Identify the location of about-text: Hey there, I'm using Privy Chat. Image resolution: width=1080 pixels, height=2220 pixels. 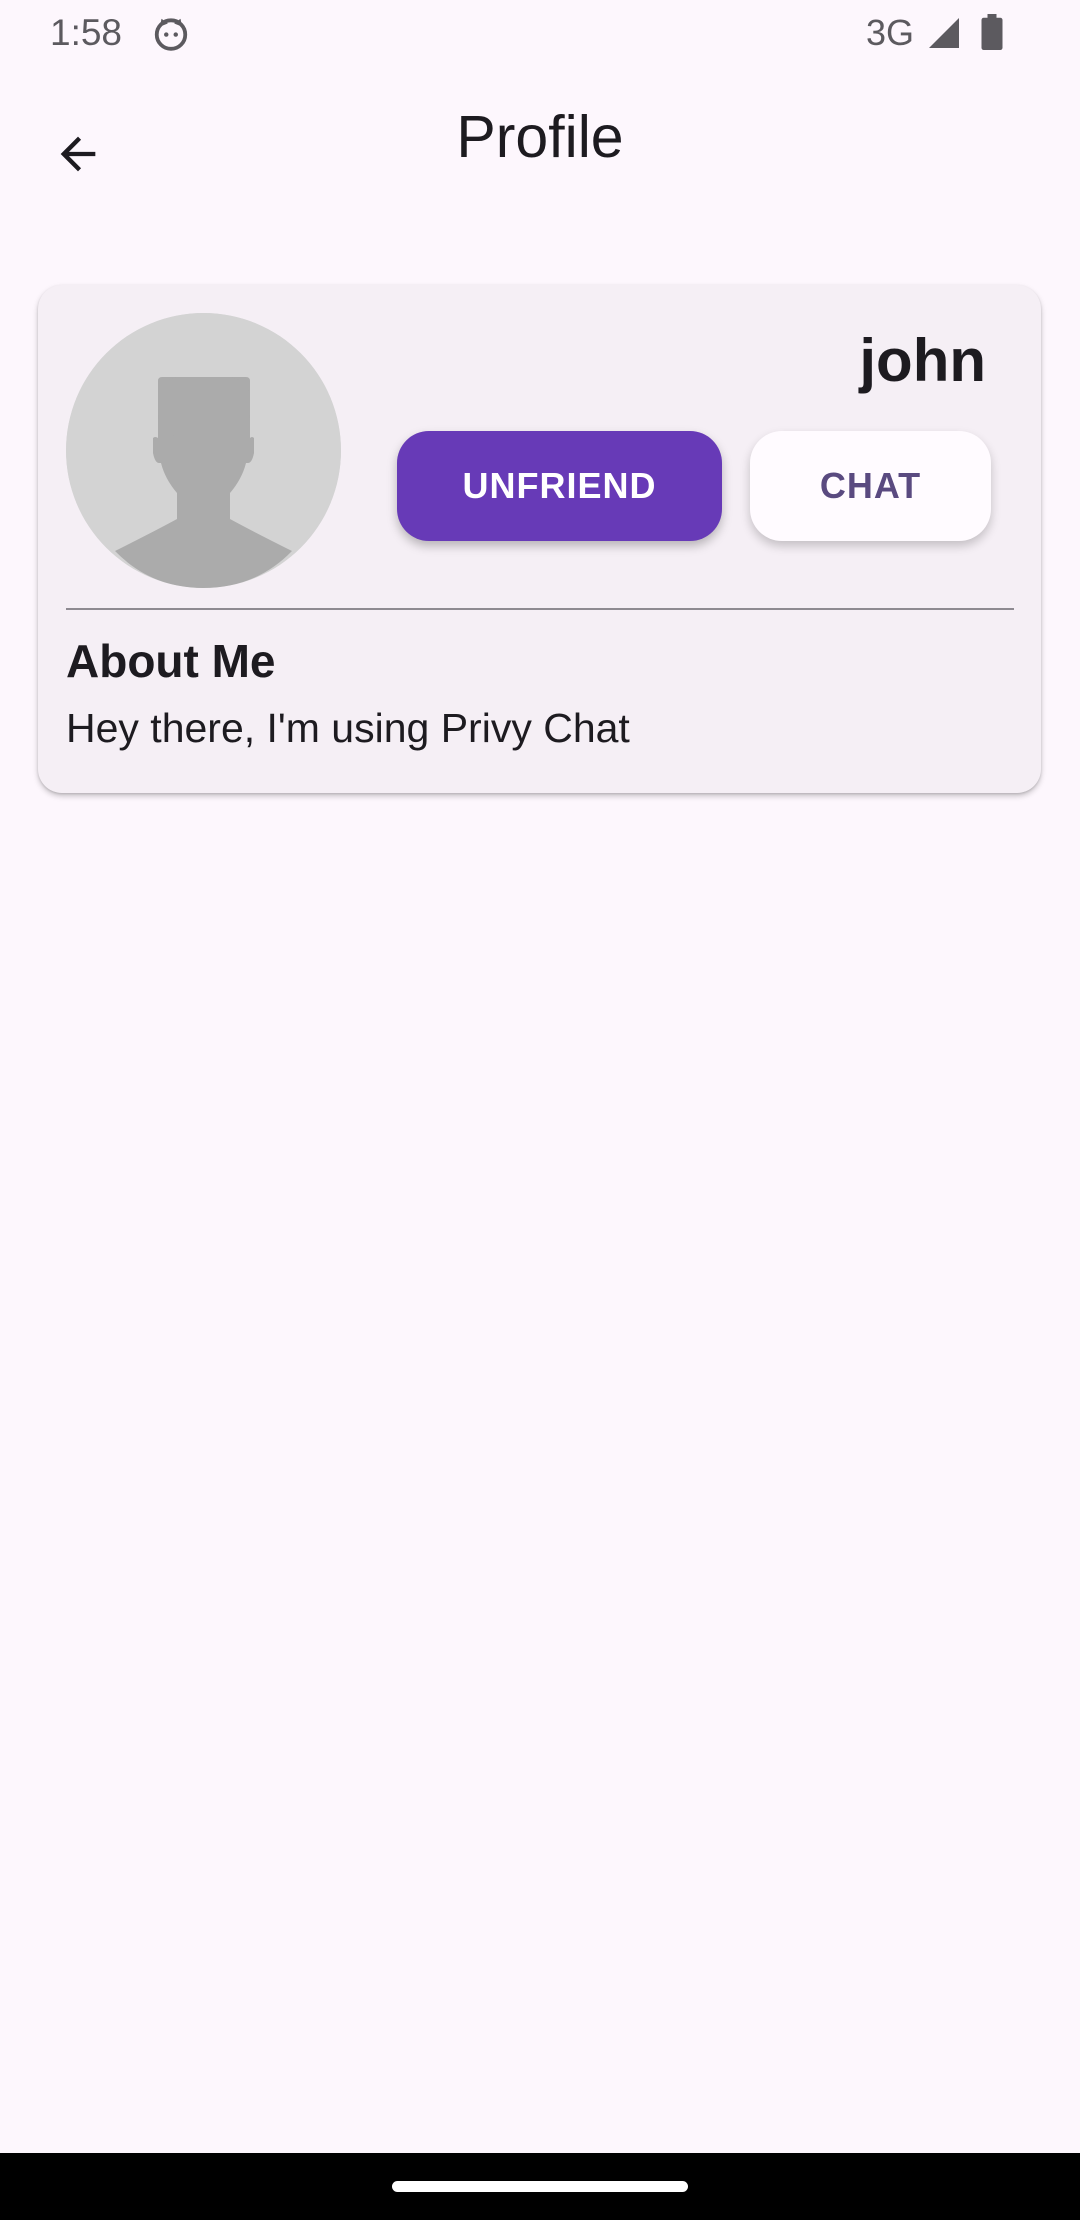
(348, 728).